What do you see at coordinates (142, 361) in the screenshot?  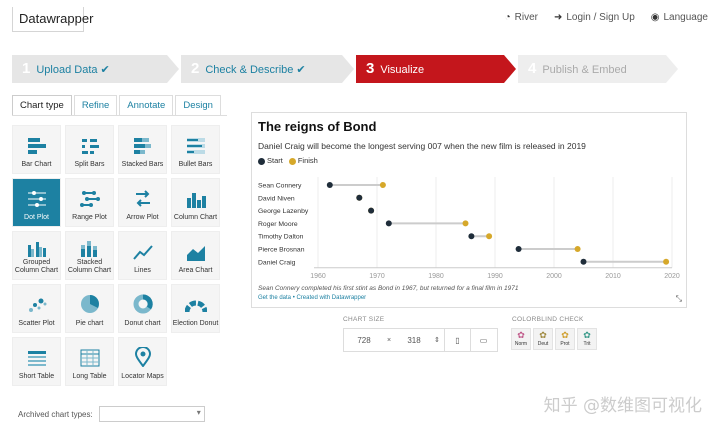 I see `chart-type-locator-maps: Locator Maps` at bounding box center [142, 361].